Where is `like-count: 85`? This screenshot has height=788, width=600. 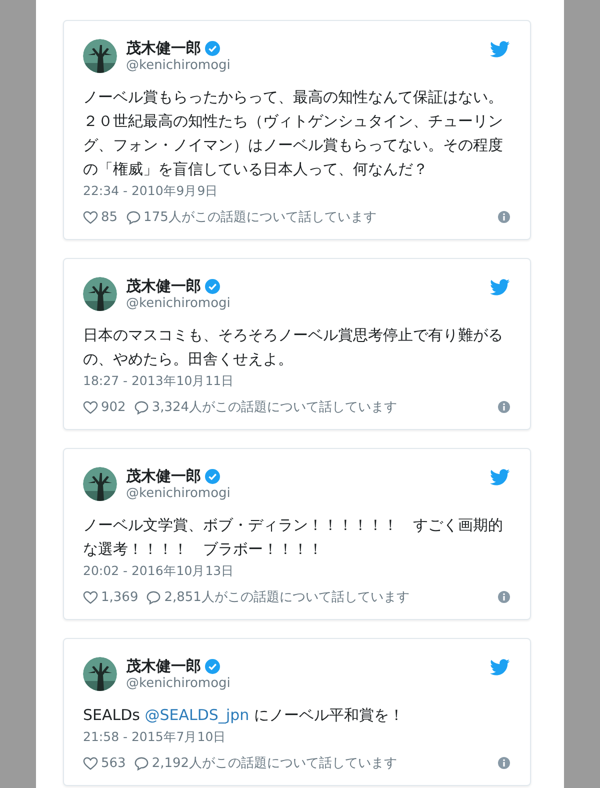
like-count: 85 is located at coordinates (109, 217).